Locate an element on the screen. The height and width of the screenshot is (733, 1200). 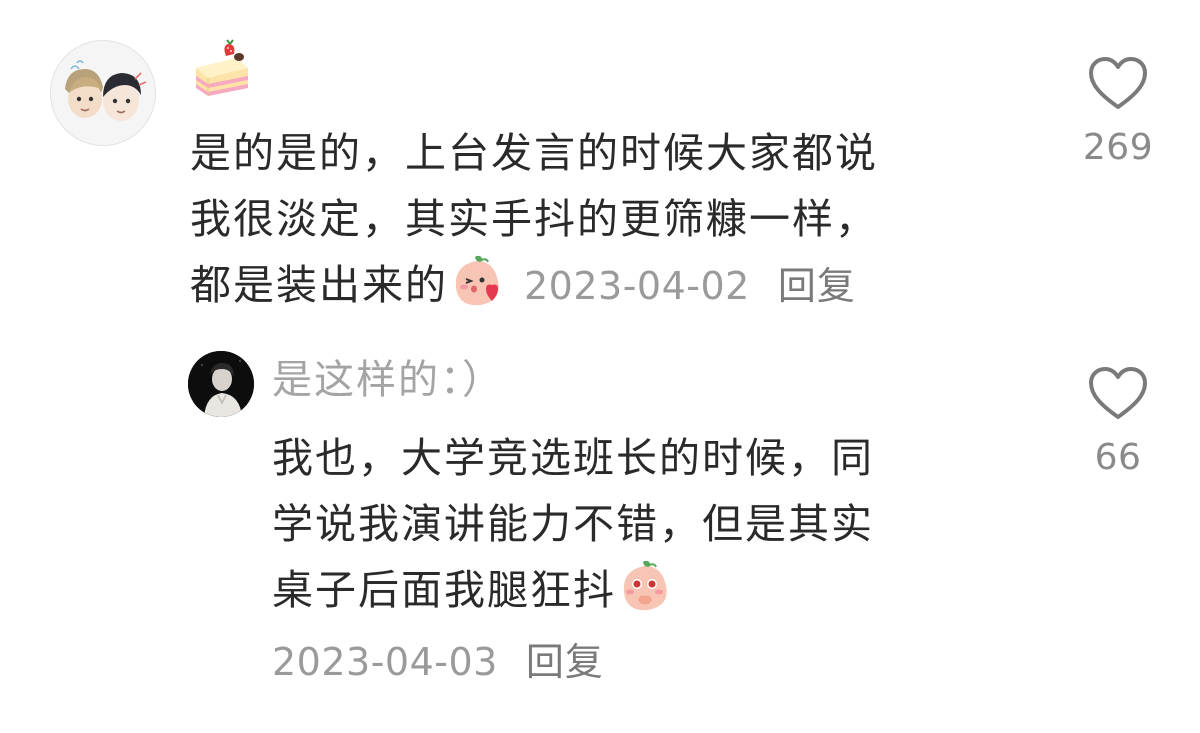
couple-cartoon-avatar-icon is located at coordinates (103, 93).